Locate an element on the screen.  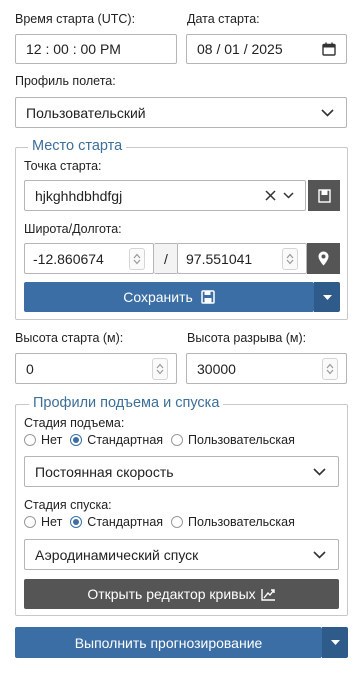
ascent-stage-label: Стадия подъема: is located at coordinates (74, 423).